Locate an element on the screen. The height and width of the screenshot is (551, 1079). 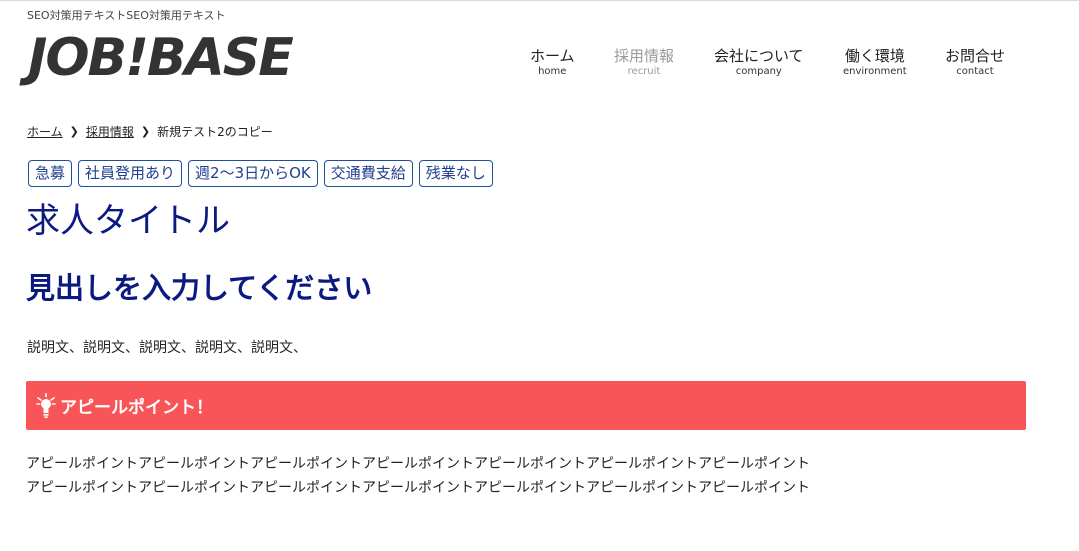
nav-item-label: お問合せ is located at coordinates (975, 56).